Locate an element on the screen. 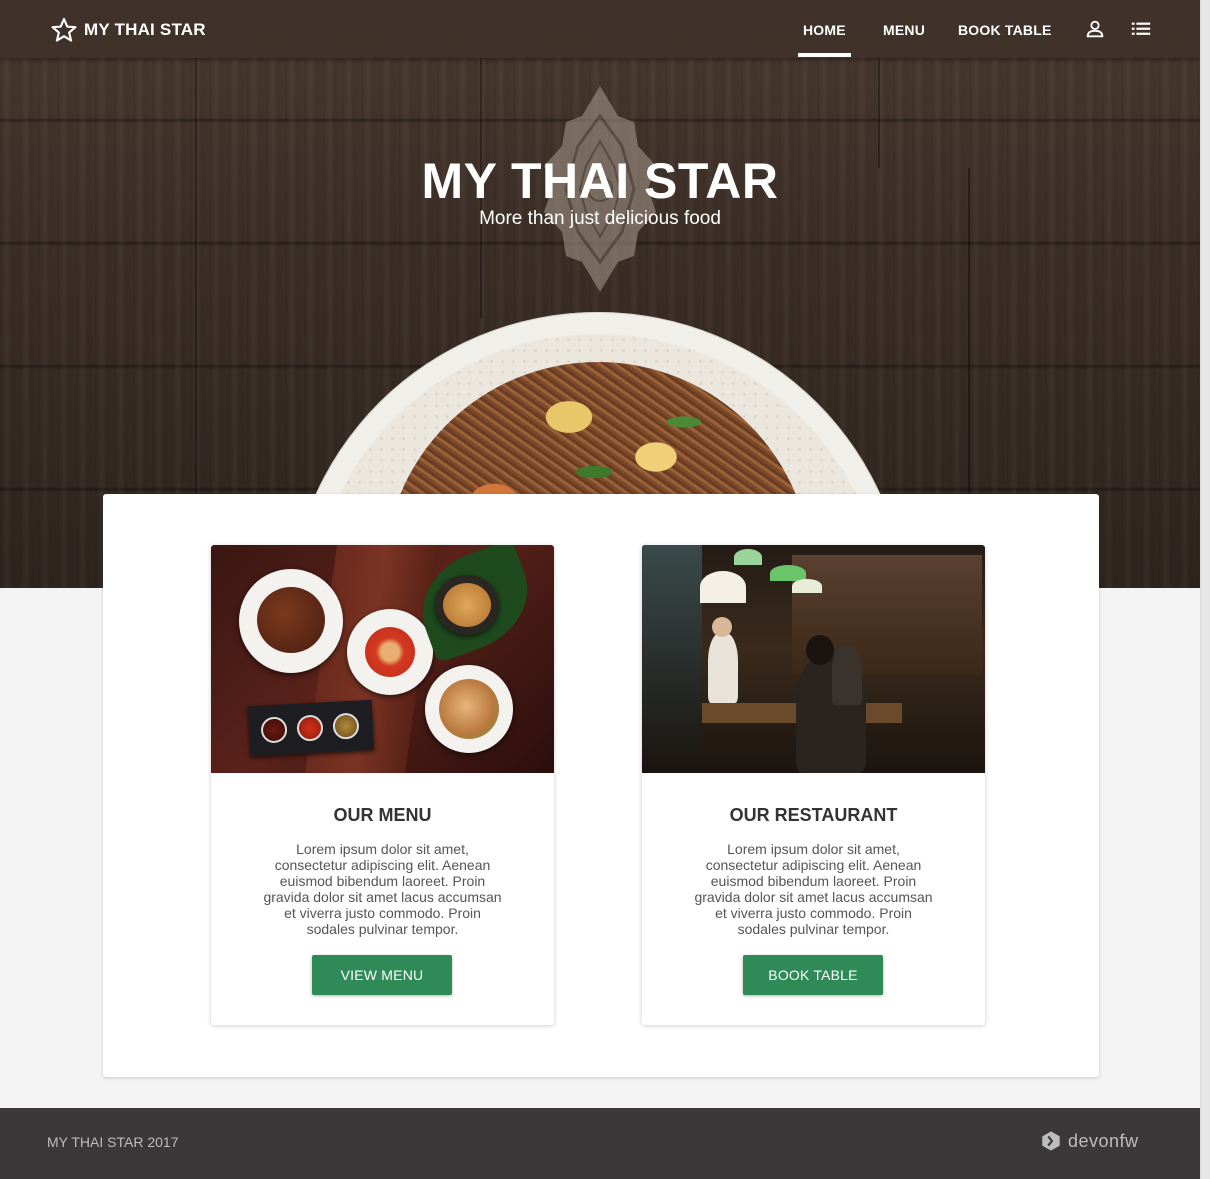  footer-copyright: MY THAI STAR 2017 is located at coordinates (113, 1142).